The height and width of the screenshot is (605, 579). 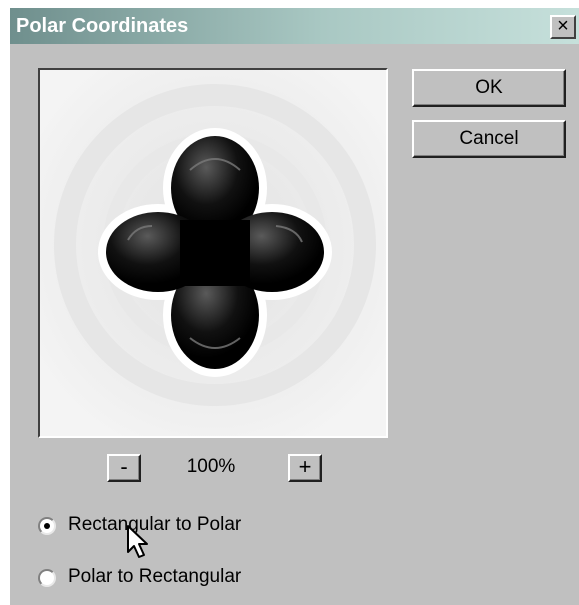 I want to click on ok-button: OK, so click(x=489, y=88).